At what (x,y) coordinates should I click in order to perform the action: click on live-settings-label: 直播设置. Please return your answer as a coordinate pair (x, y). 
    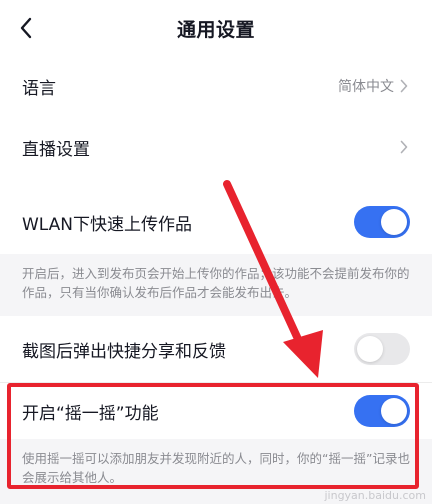
    Looking at the image, I should click on (56, 149).